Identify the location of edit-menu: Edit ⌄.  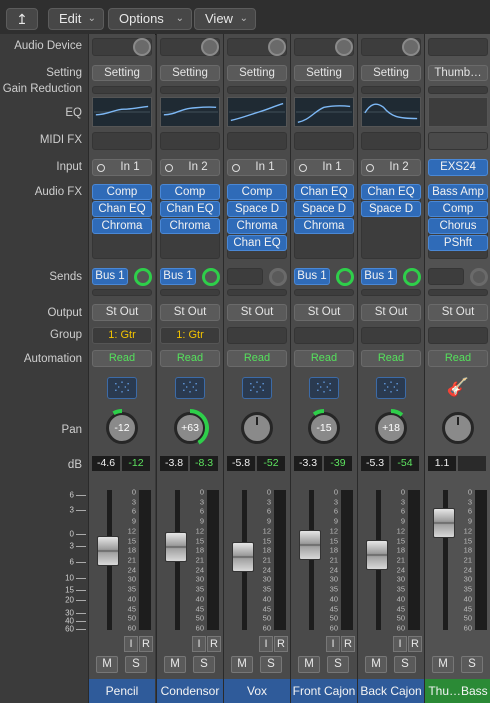
(76, 19).